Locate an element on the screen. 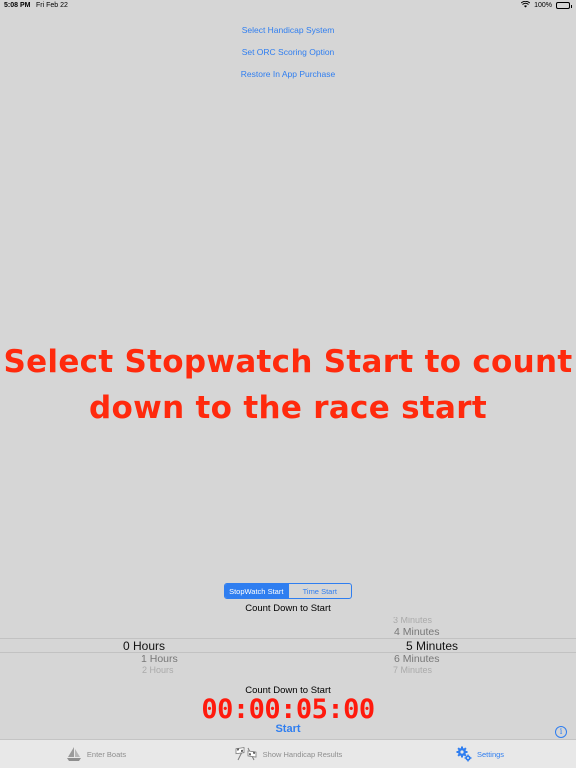  status-time: 5:08 PM is located at coordinates (17, 5).